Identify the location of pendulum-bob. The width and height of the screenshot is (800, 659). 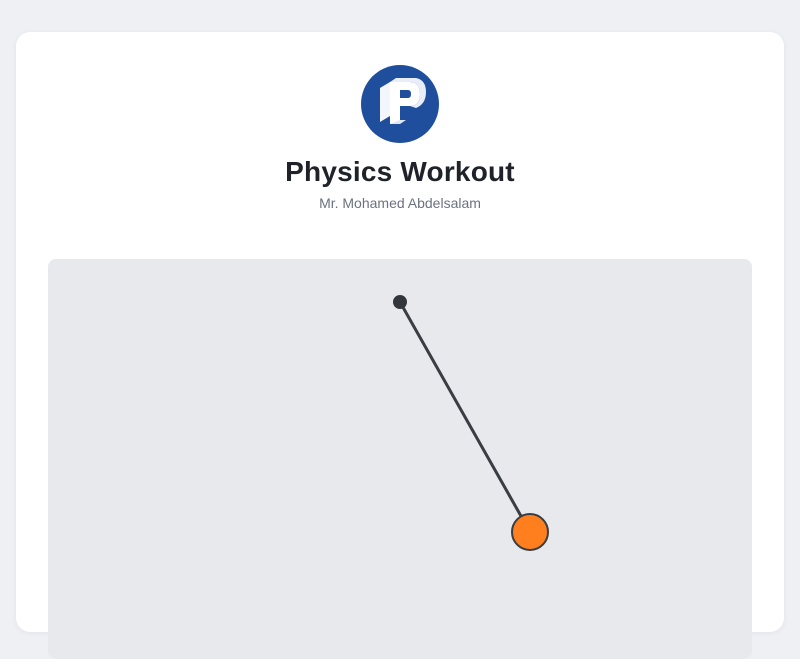
(530, 532).